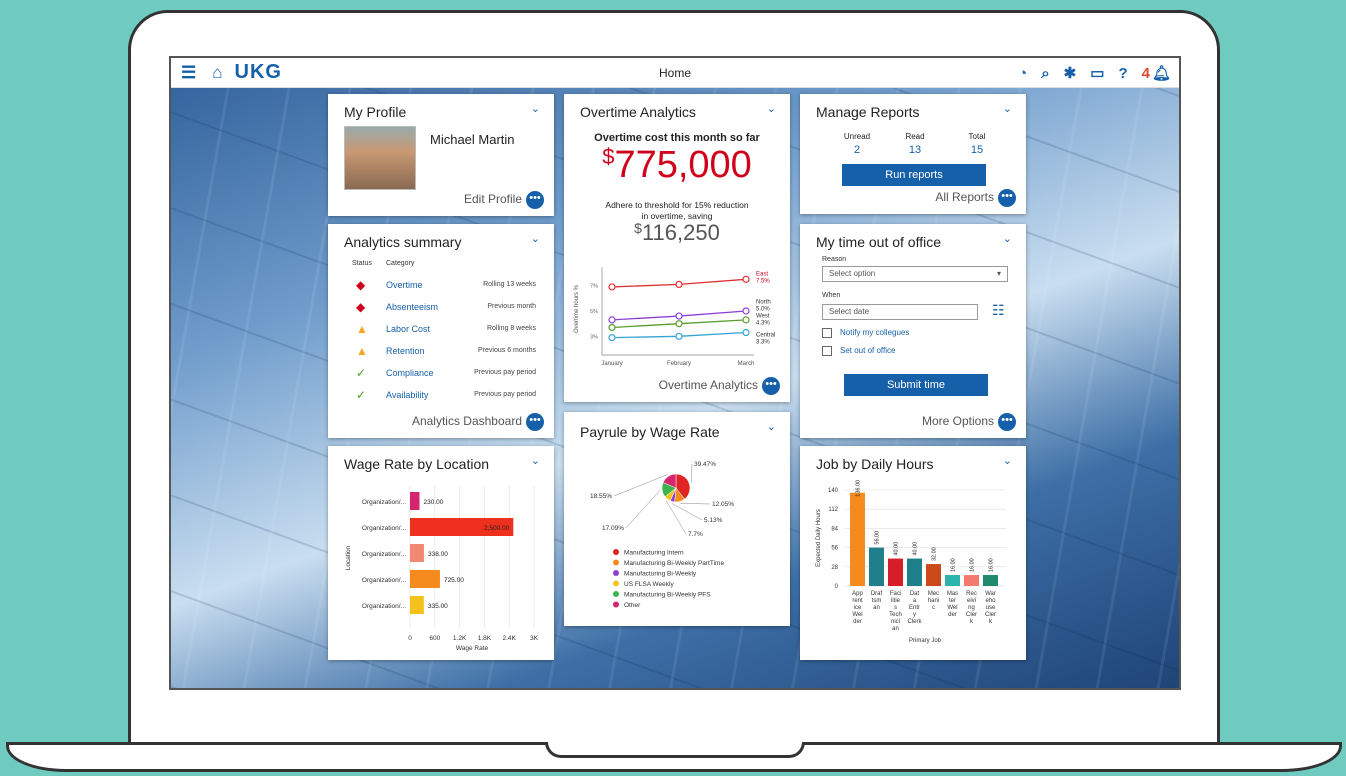 The width and height of the screenshot is (1346, 776). I want to click on series-value-label: 7.5%, so click(763, 281).